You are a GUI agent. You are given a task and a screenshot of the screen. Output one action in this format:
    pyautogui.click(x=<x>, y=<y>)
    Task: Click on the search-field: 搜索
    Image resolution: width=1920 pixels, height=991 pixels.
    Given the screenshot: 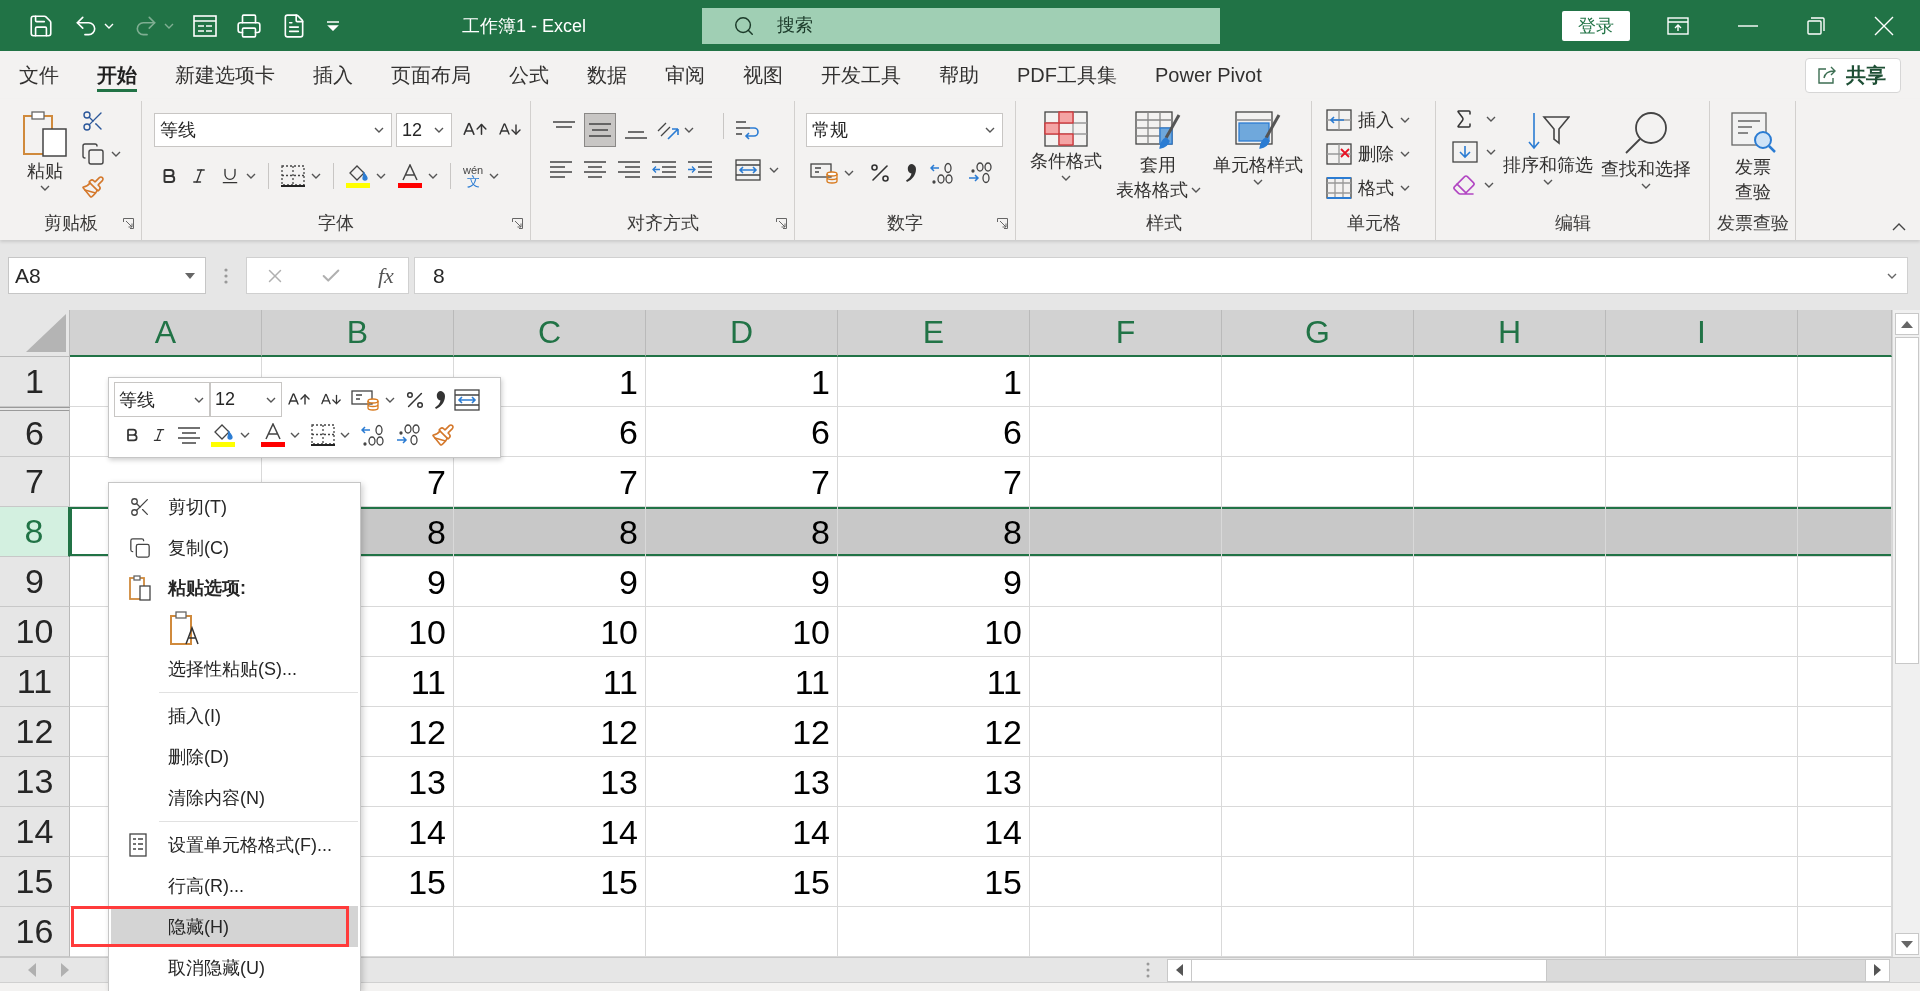 What is the action you would take?
    pyautogui.click(x=961, y=25)
    